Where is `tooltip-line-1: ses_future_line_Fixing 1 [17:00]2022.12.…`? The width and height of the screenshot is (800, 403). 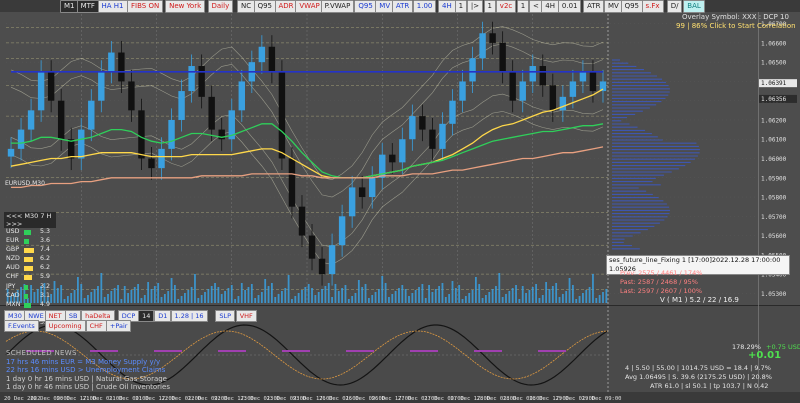
tooltip-line-1: ses_future_line_Fixing 1 [17:00]2022.12.… is located at coordinates (695, 260).